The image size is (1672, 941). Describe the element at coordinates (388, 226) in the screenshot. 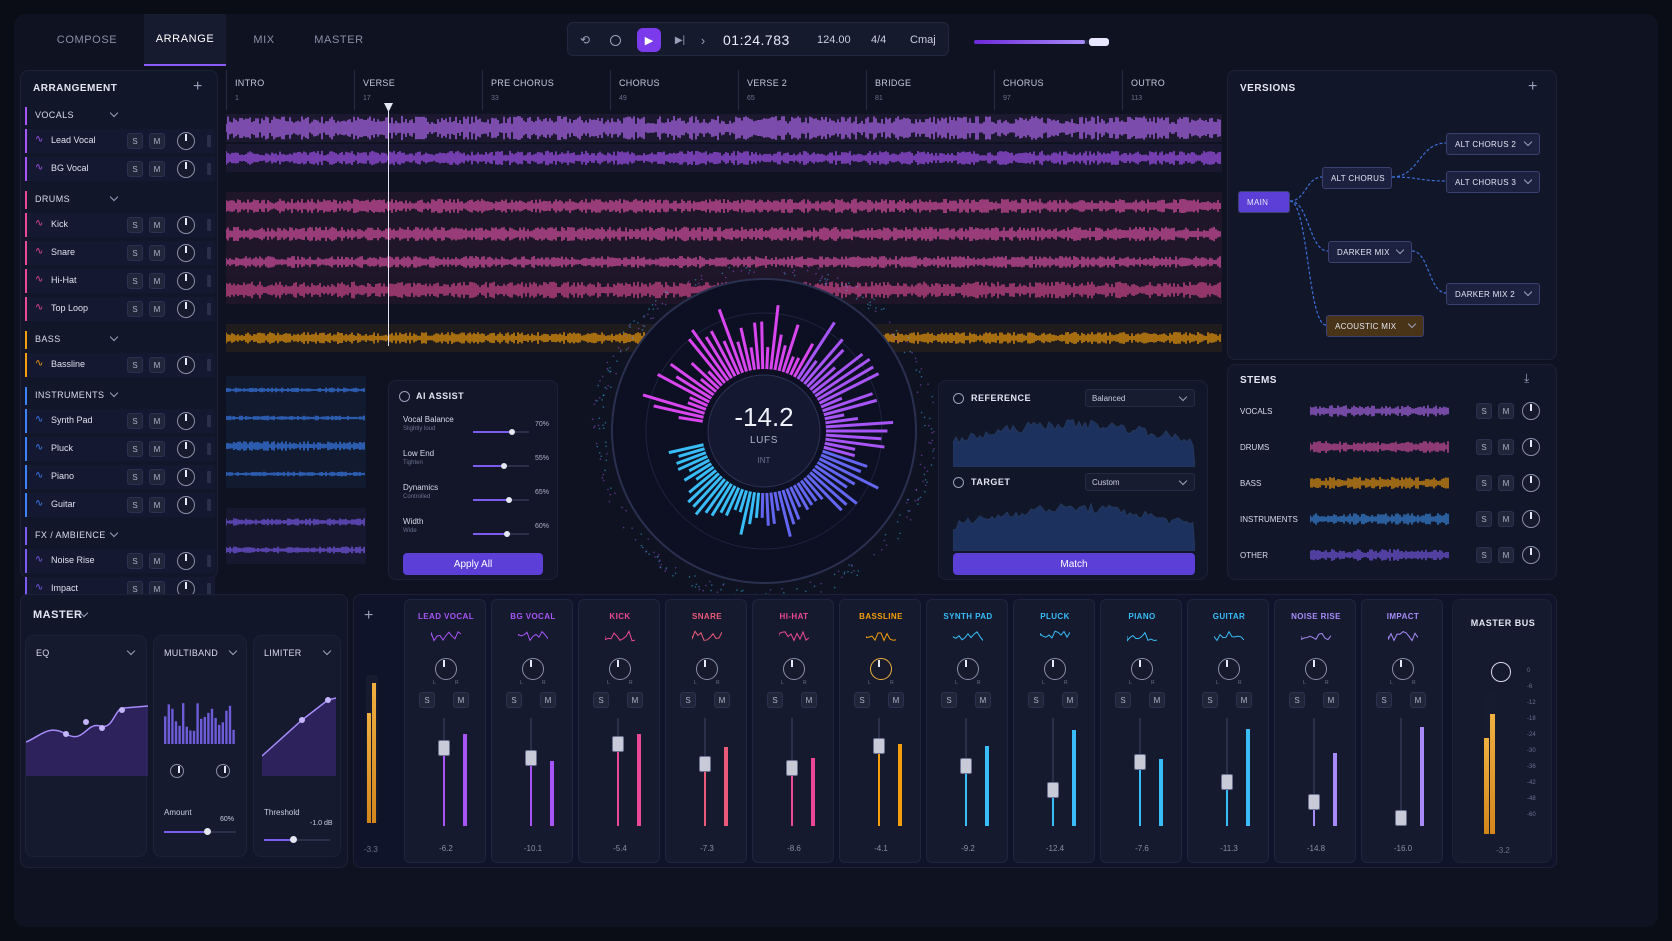

I see `playhead` at that location.